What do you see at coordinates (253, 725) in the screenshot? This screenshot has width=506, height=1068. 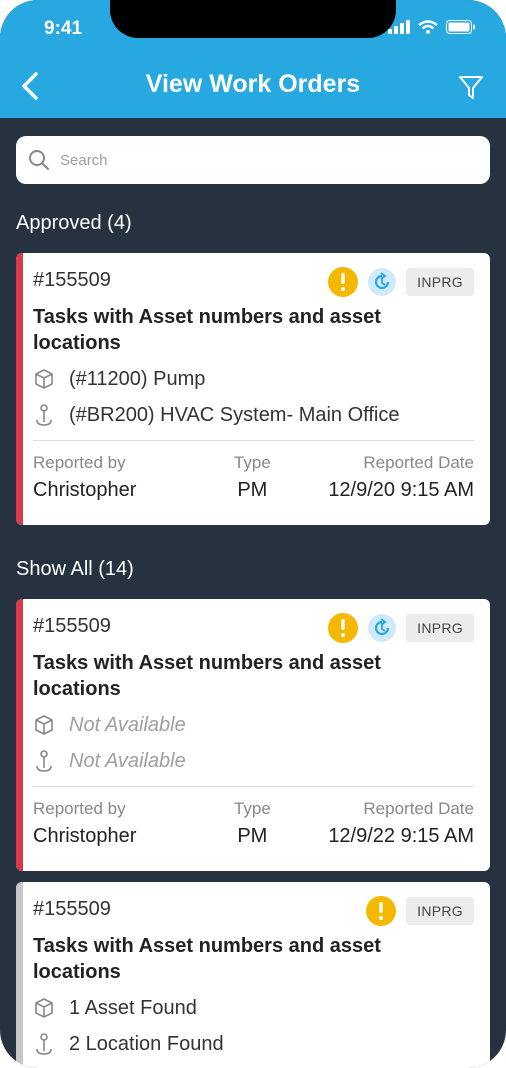 I see `asset-row: Not Available` at bounding box center [253, 725].